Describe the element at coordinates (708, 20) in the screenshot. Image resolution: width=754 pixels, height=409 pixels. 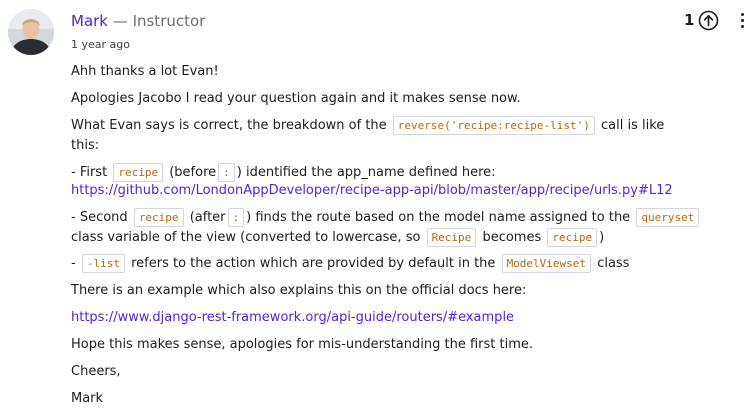
I see `arrow-up-circle-icon` at that location.